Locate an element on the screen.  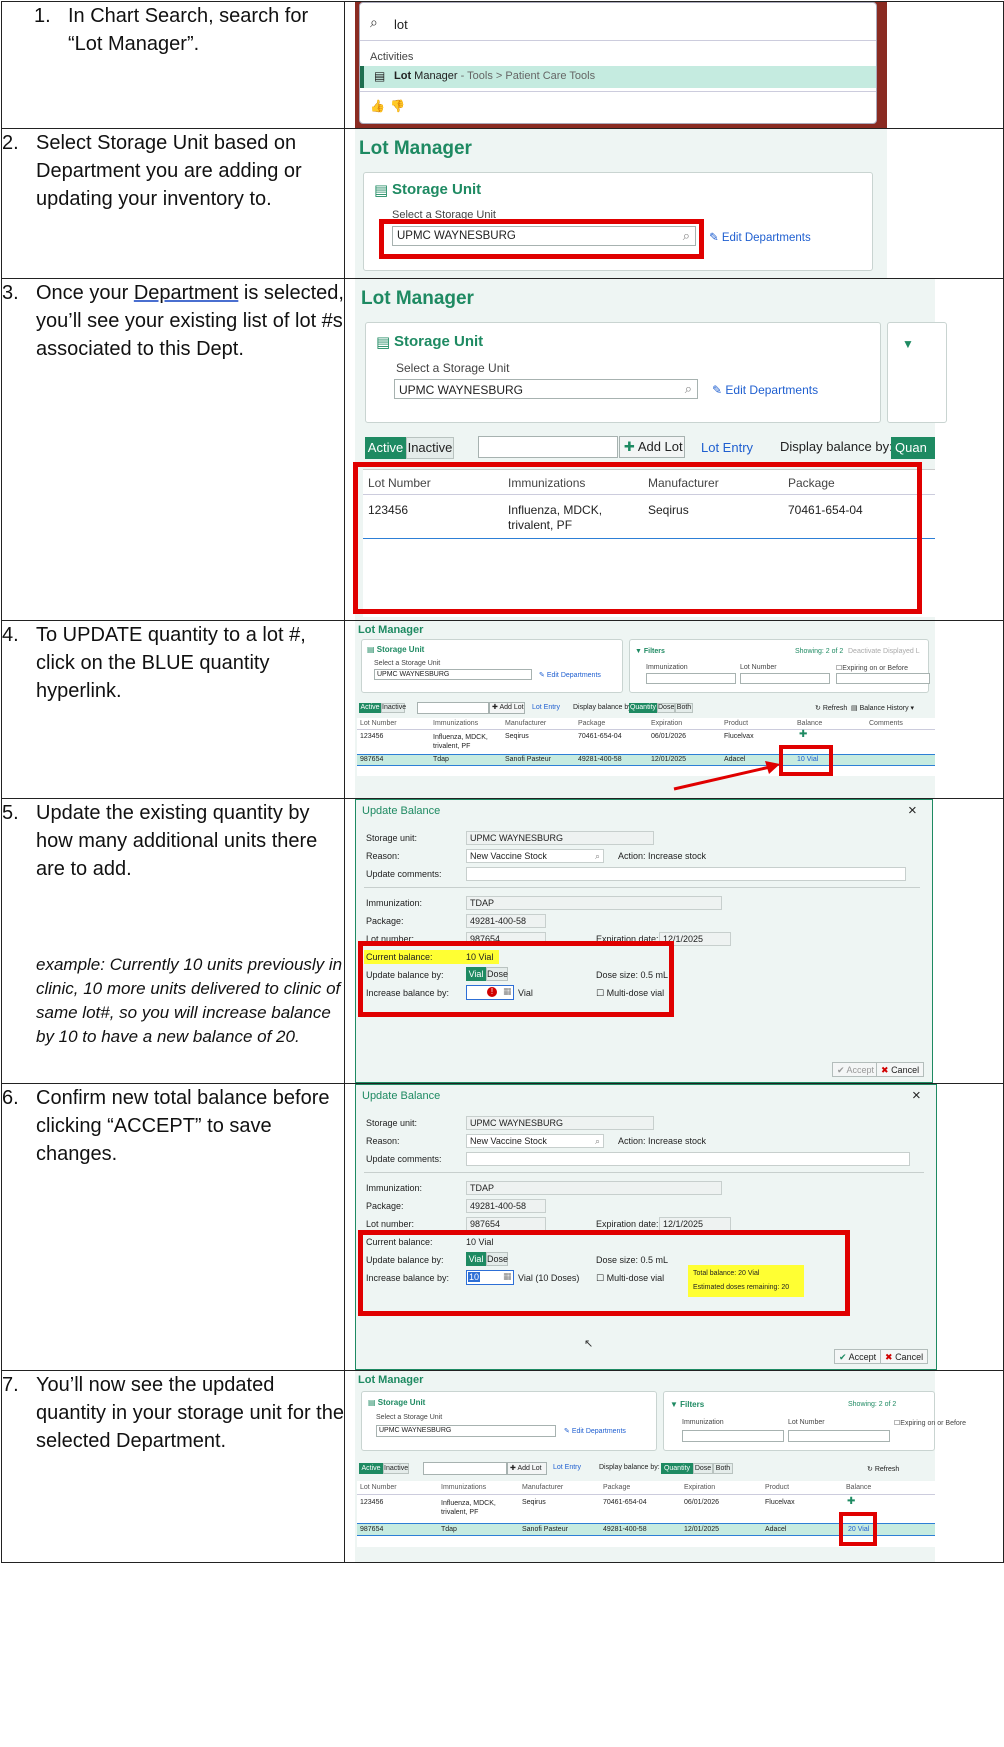
tools-icon: ▤ is located at coordinates (380, 76).